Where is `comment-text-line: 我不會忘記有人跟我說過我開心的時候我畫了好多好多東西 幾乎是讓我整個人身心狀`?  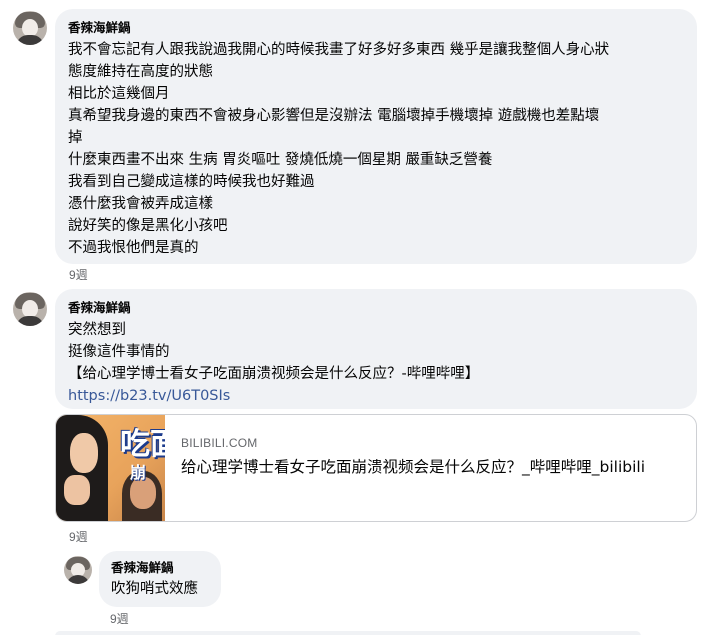 comment-text-line: 我不會忘記有人跟我說過我開心的時候我畫了好多好多東西 幾乎是讓我整個人身心狀 is located at coordinates (339, 50).